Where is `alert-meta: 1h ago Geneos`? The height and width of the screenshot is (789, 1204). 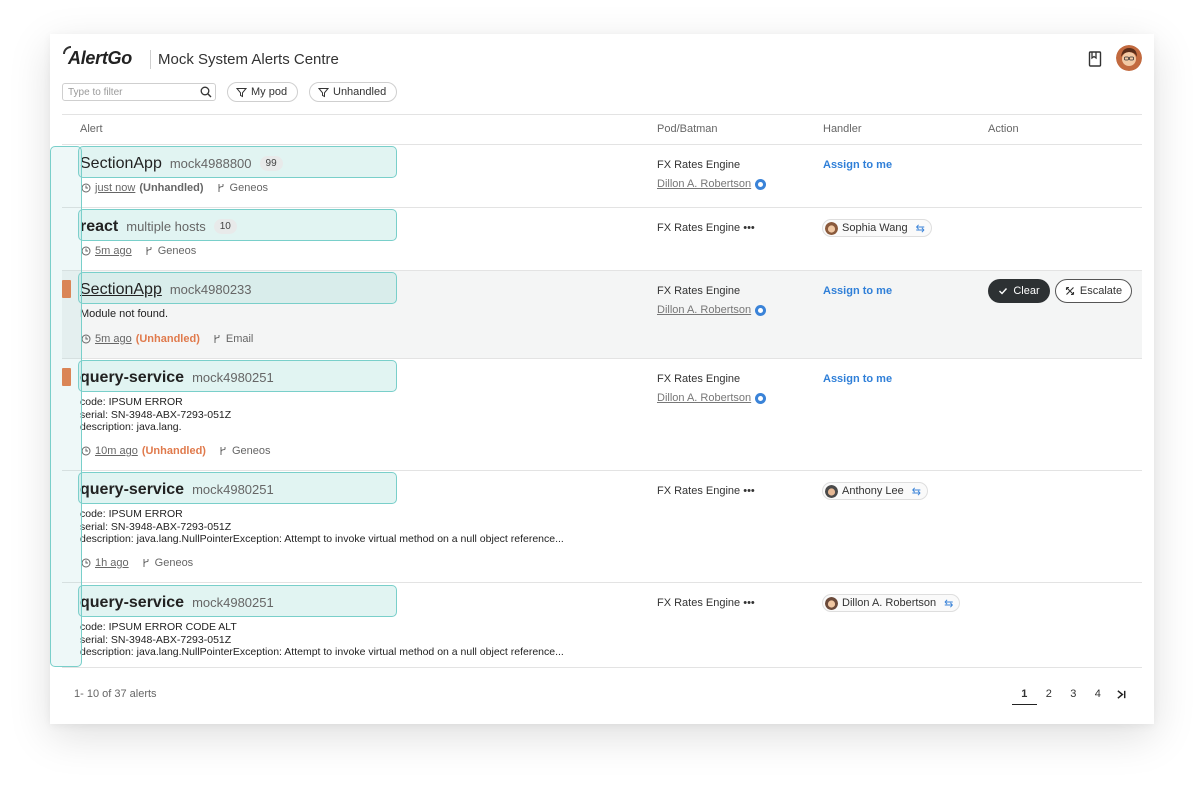 alert-meta: 1h ago Geneos is located at coordinates (137, 563).